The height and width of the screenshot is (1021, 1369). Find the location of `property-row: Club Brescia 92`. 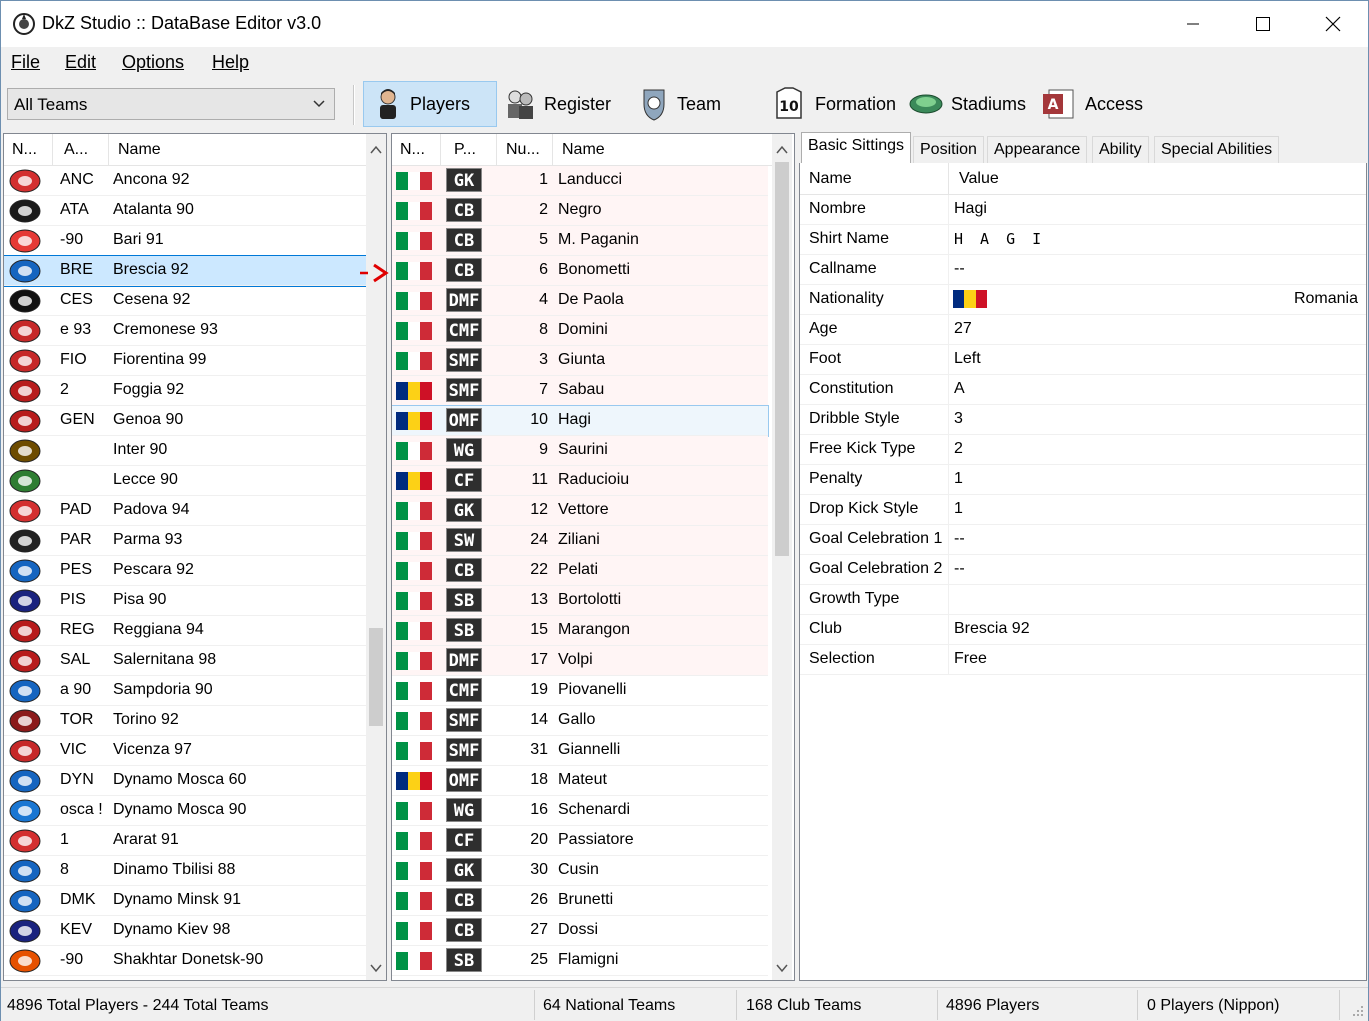

property-row: Club Brescia 92 is located at coordinates (1083, 630).